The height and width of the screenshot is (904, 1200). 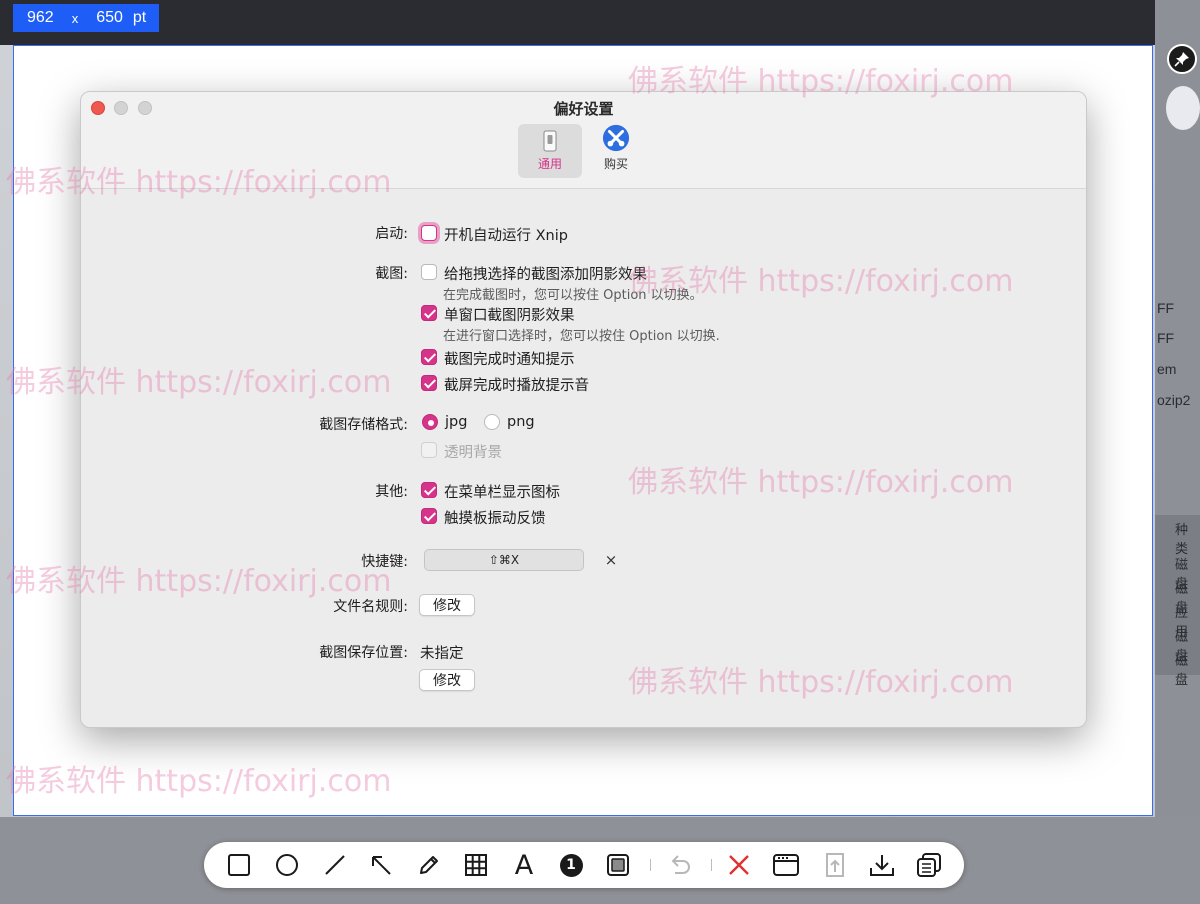 I want to click on line-tool-icon, so click(x=335, y=865).